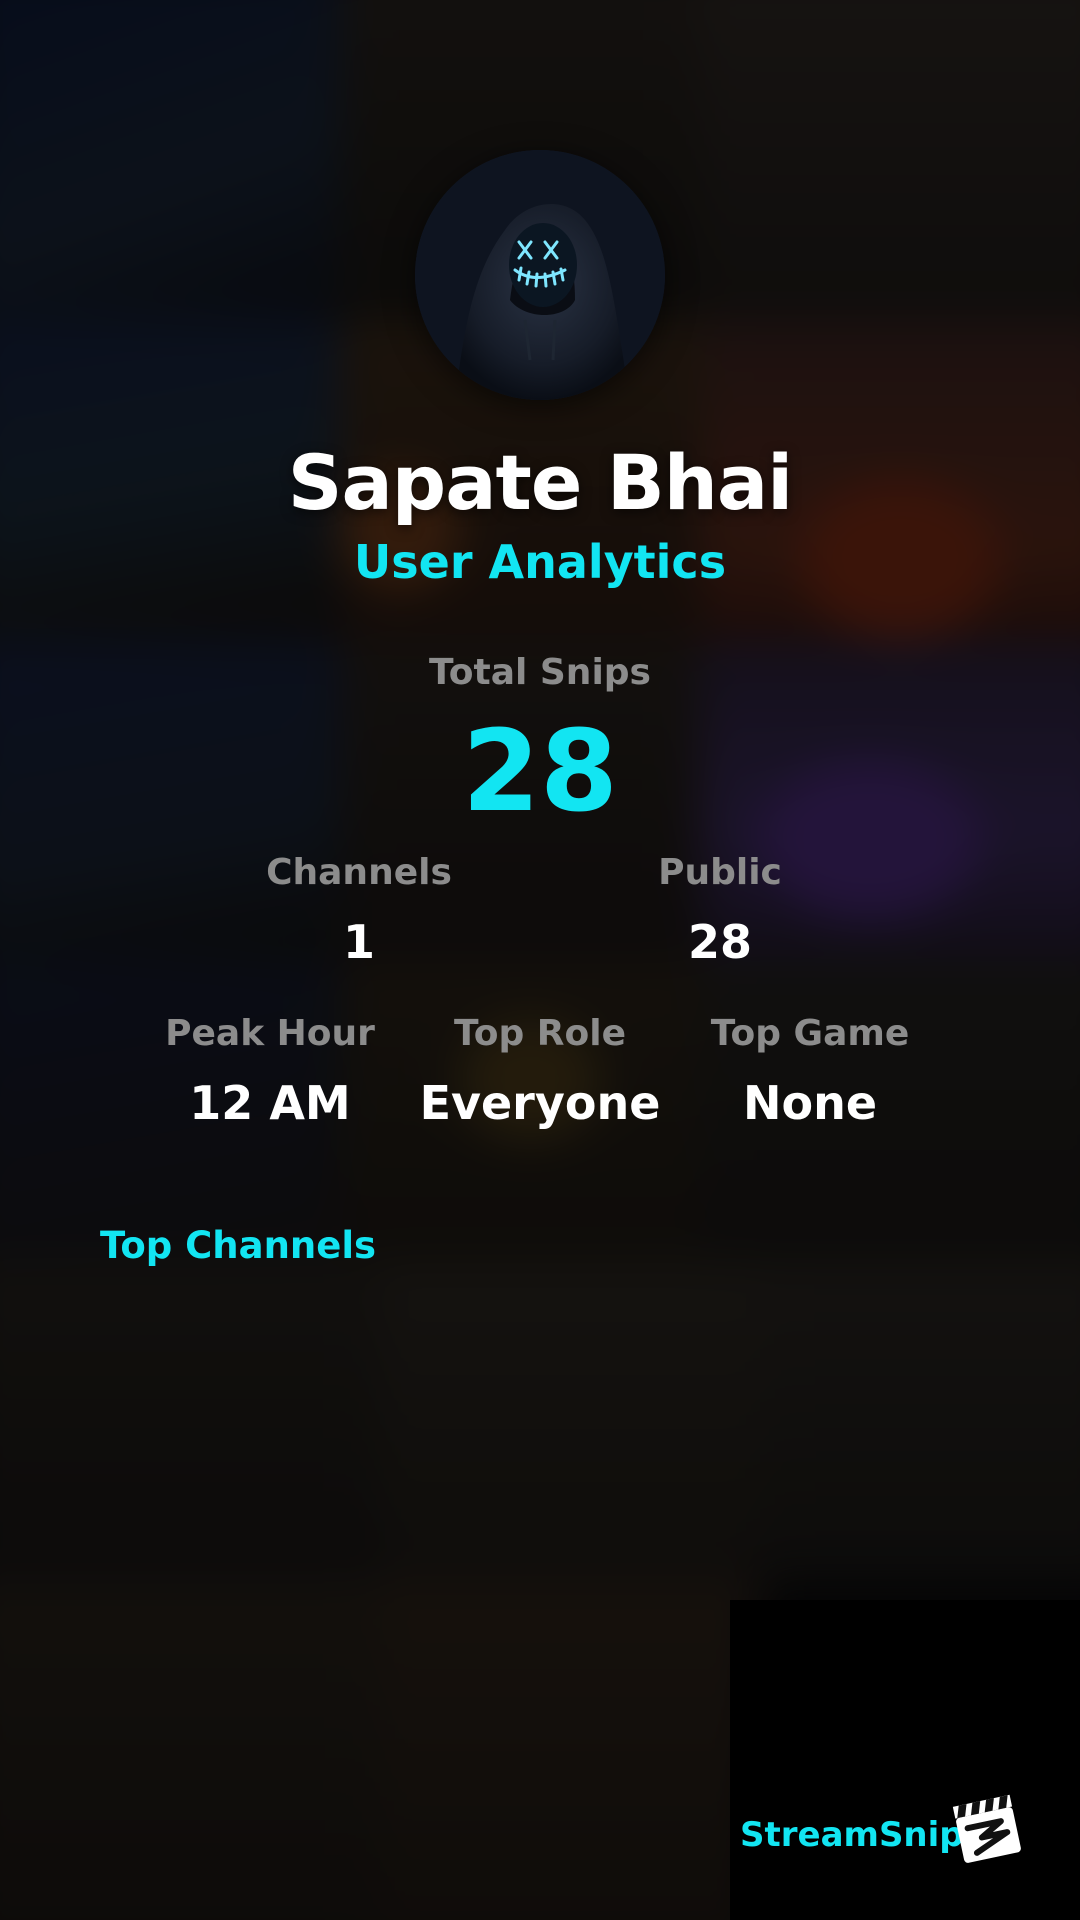 This screenshot has width=1080, height=1920. Describe the element at coordinates (540, 672) in the screenshot. I see `total-snips-label: Total Snips` at that location.